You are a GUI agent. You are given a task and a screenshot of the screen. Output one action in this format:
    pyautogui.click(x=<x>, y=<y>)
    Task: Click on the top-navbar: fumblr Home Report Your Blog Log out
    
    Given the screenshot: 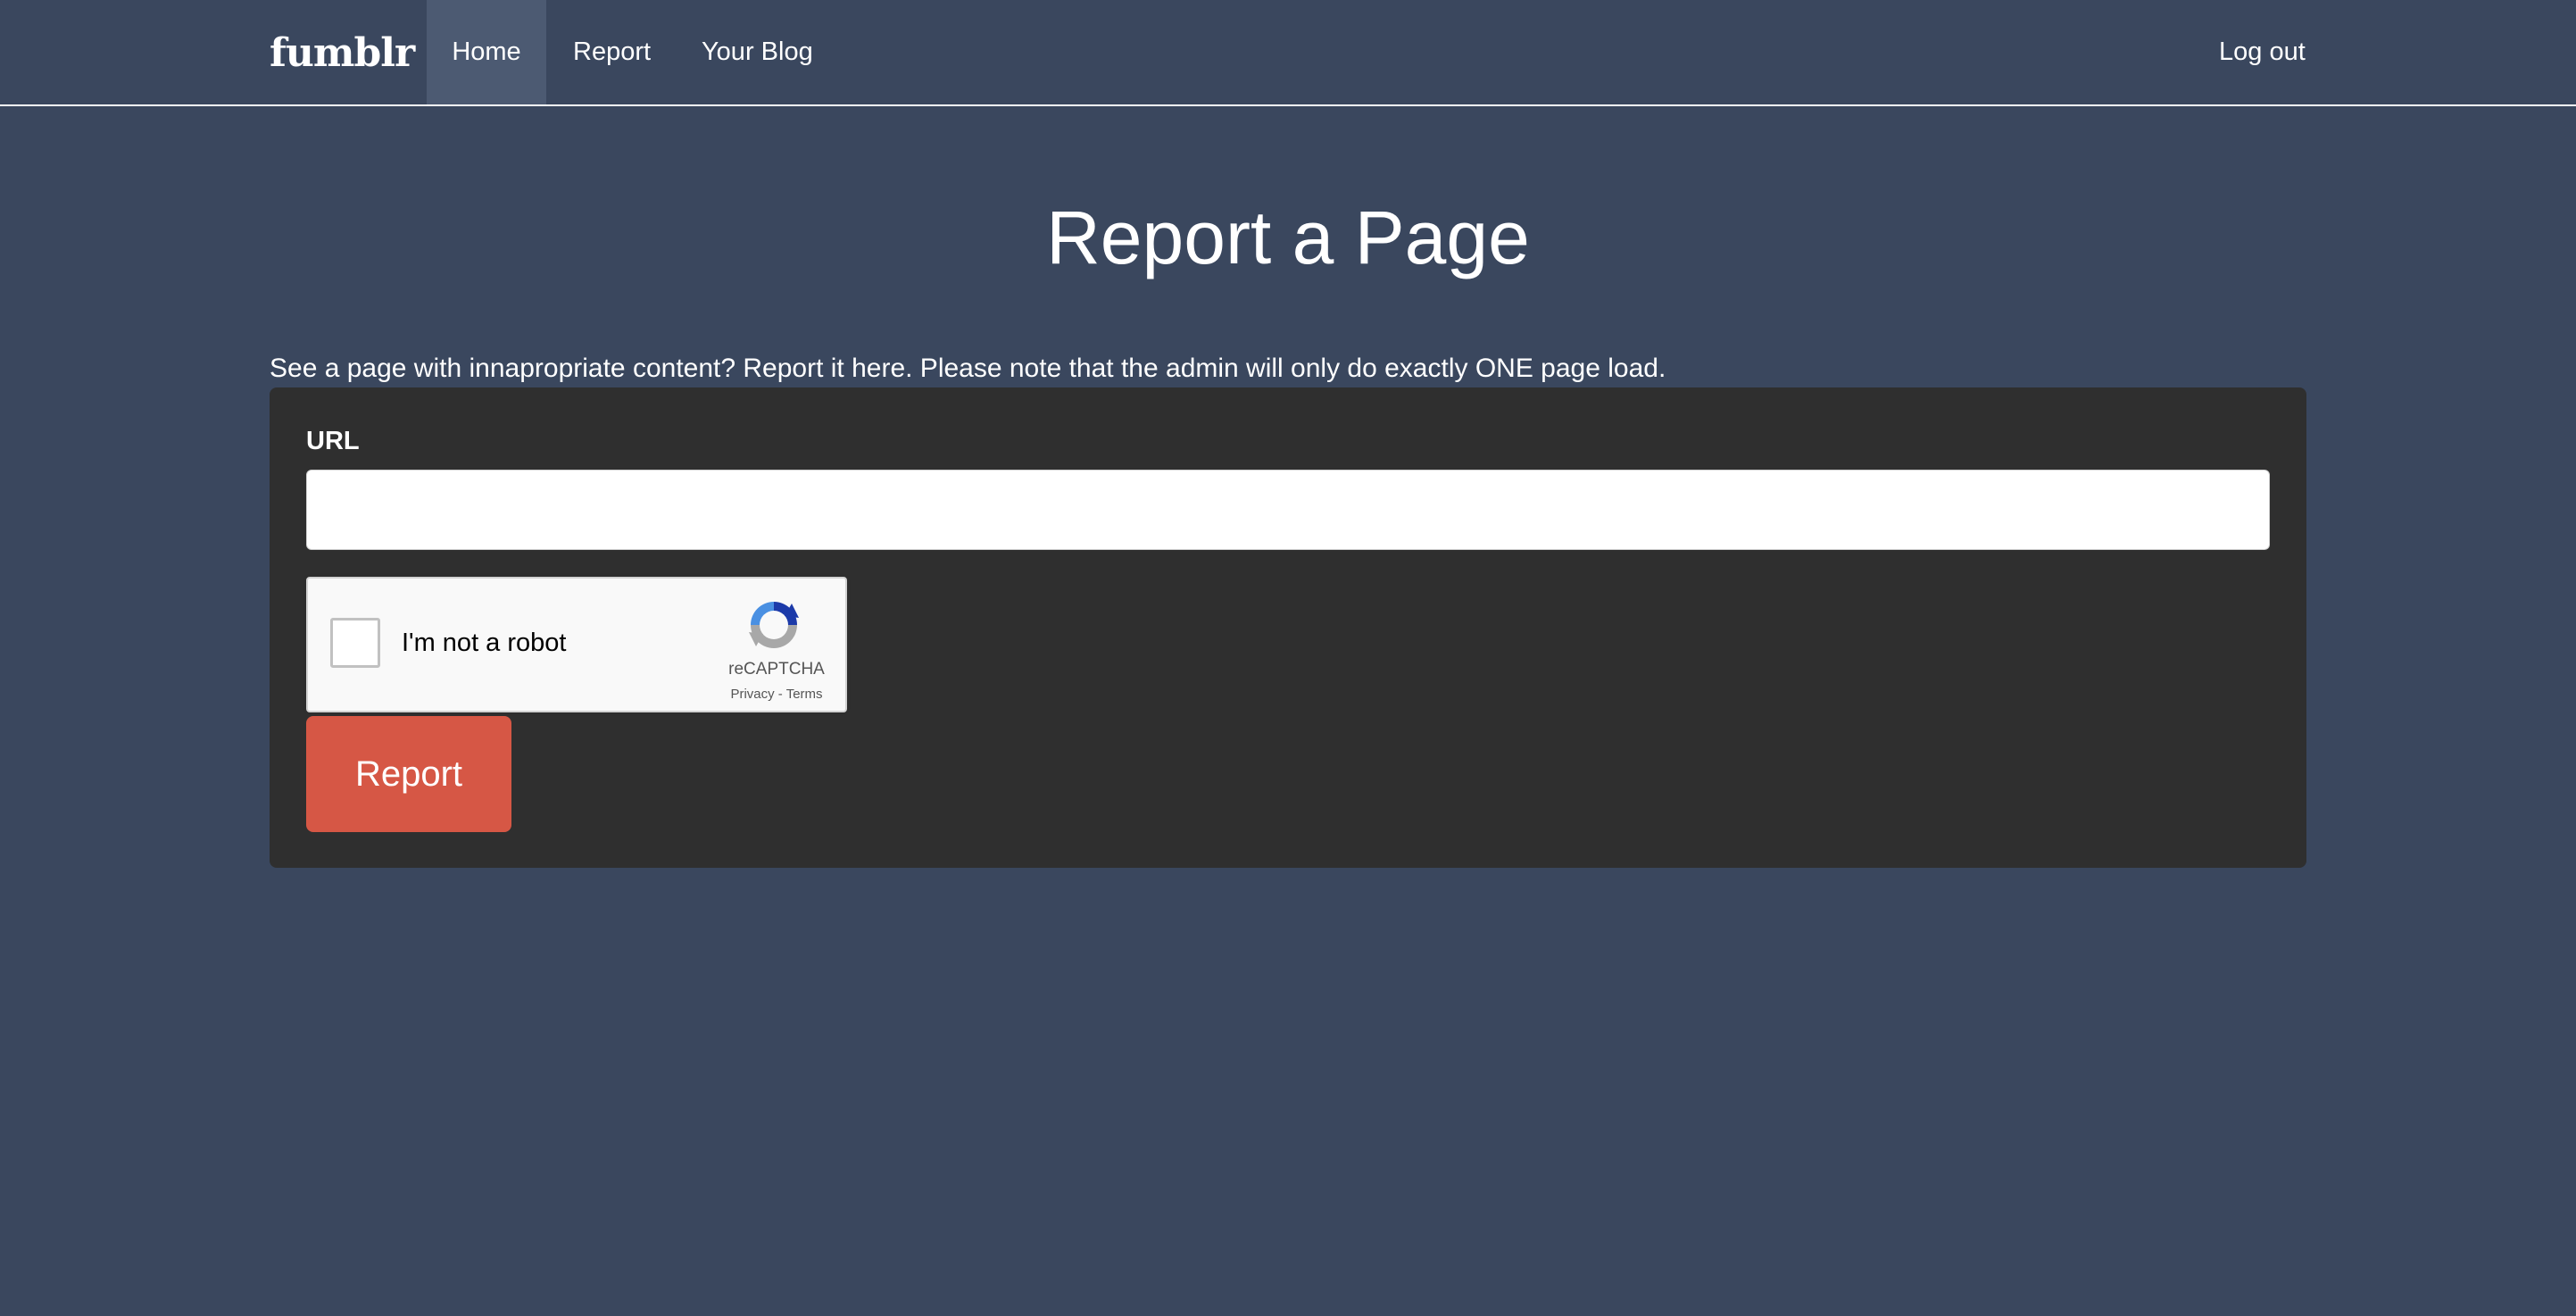 What is the action you would take?
    pyautogui.click(x=1288, y=53)
    